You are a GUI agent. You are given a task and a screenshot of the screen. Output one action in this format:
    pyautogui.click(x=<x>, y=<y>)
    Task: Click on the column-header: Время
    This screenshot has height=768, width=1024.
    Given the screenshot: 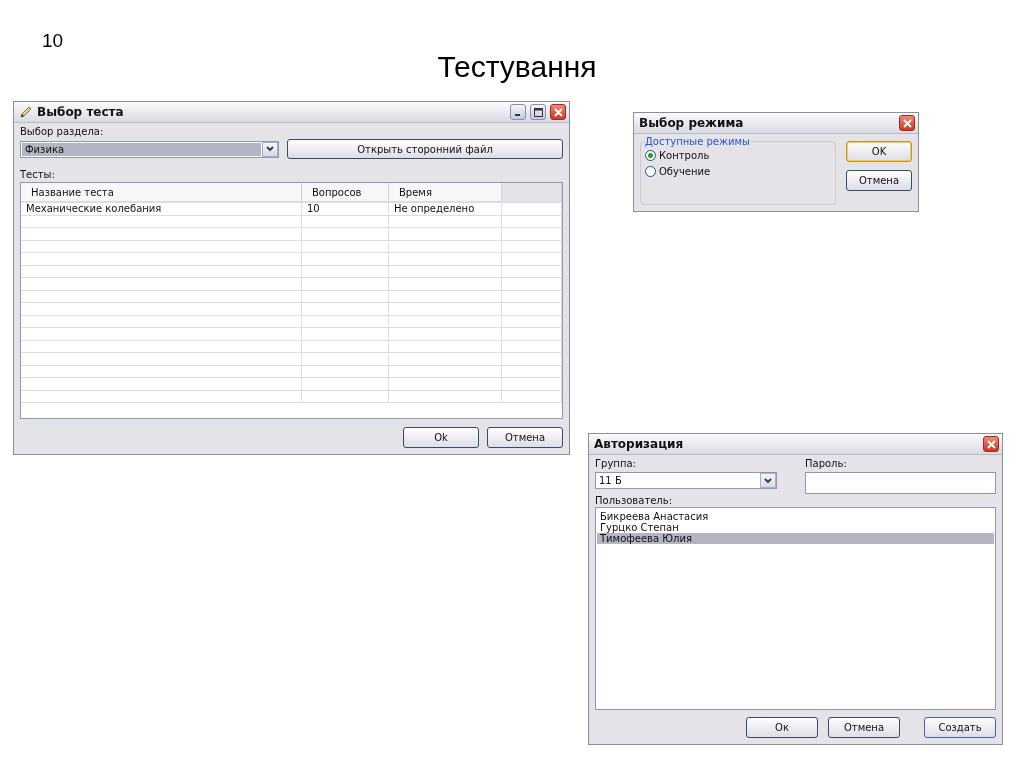 What is the action you would take?
    pyautogui.click(x=445, y=192)
    